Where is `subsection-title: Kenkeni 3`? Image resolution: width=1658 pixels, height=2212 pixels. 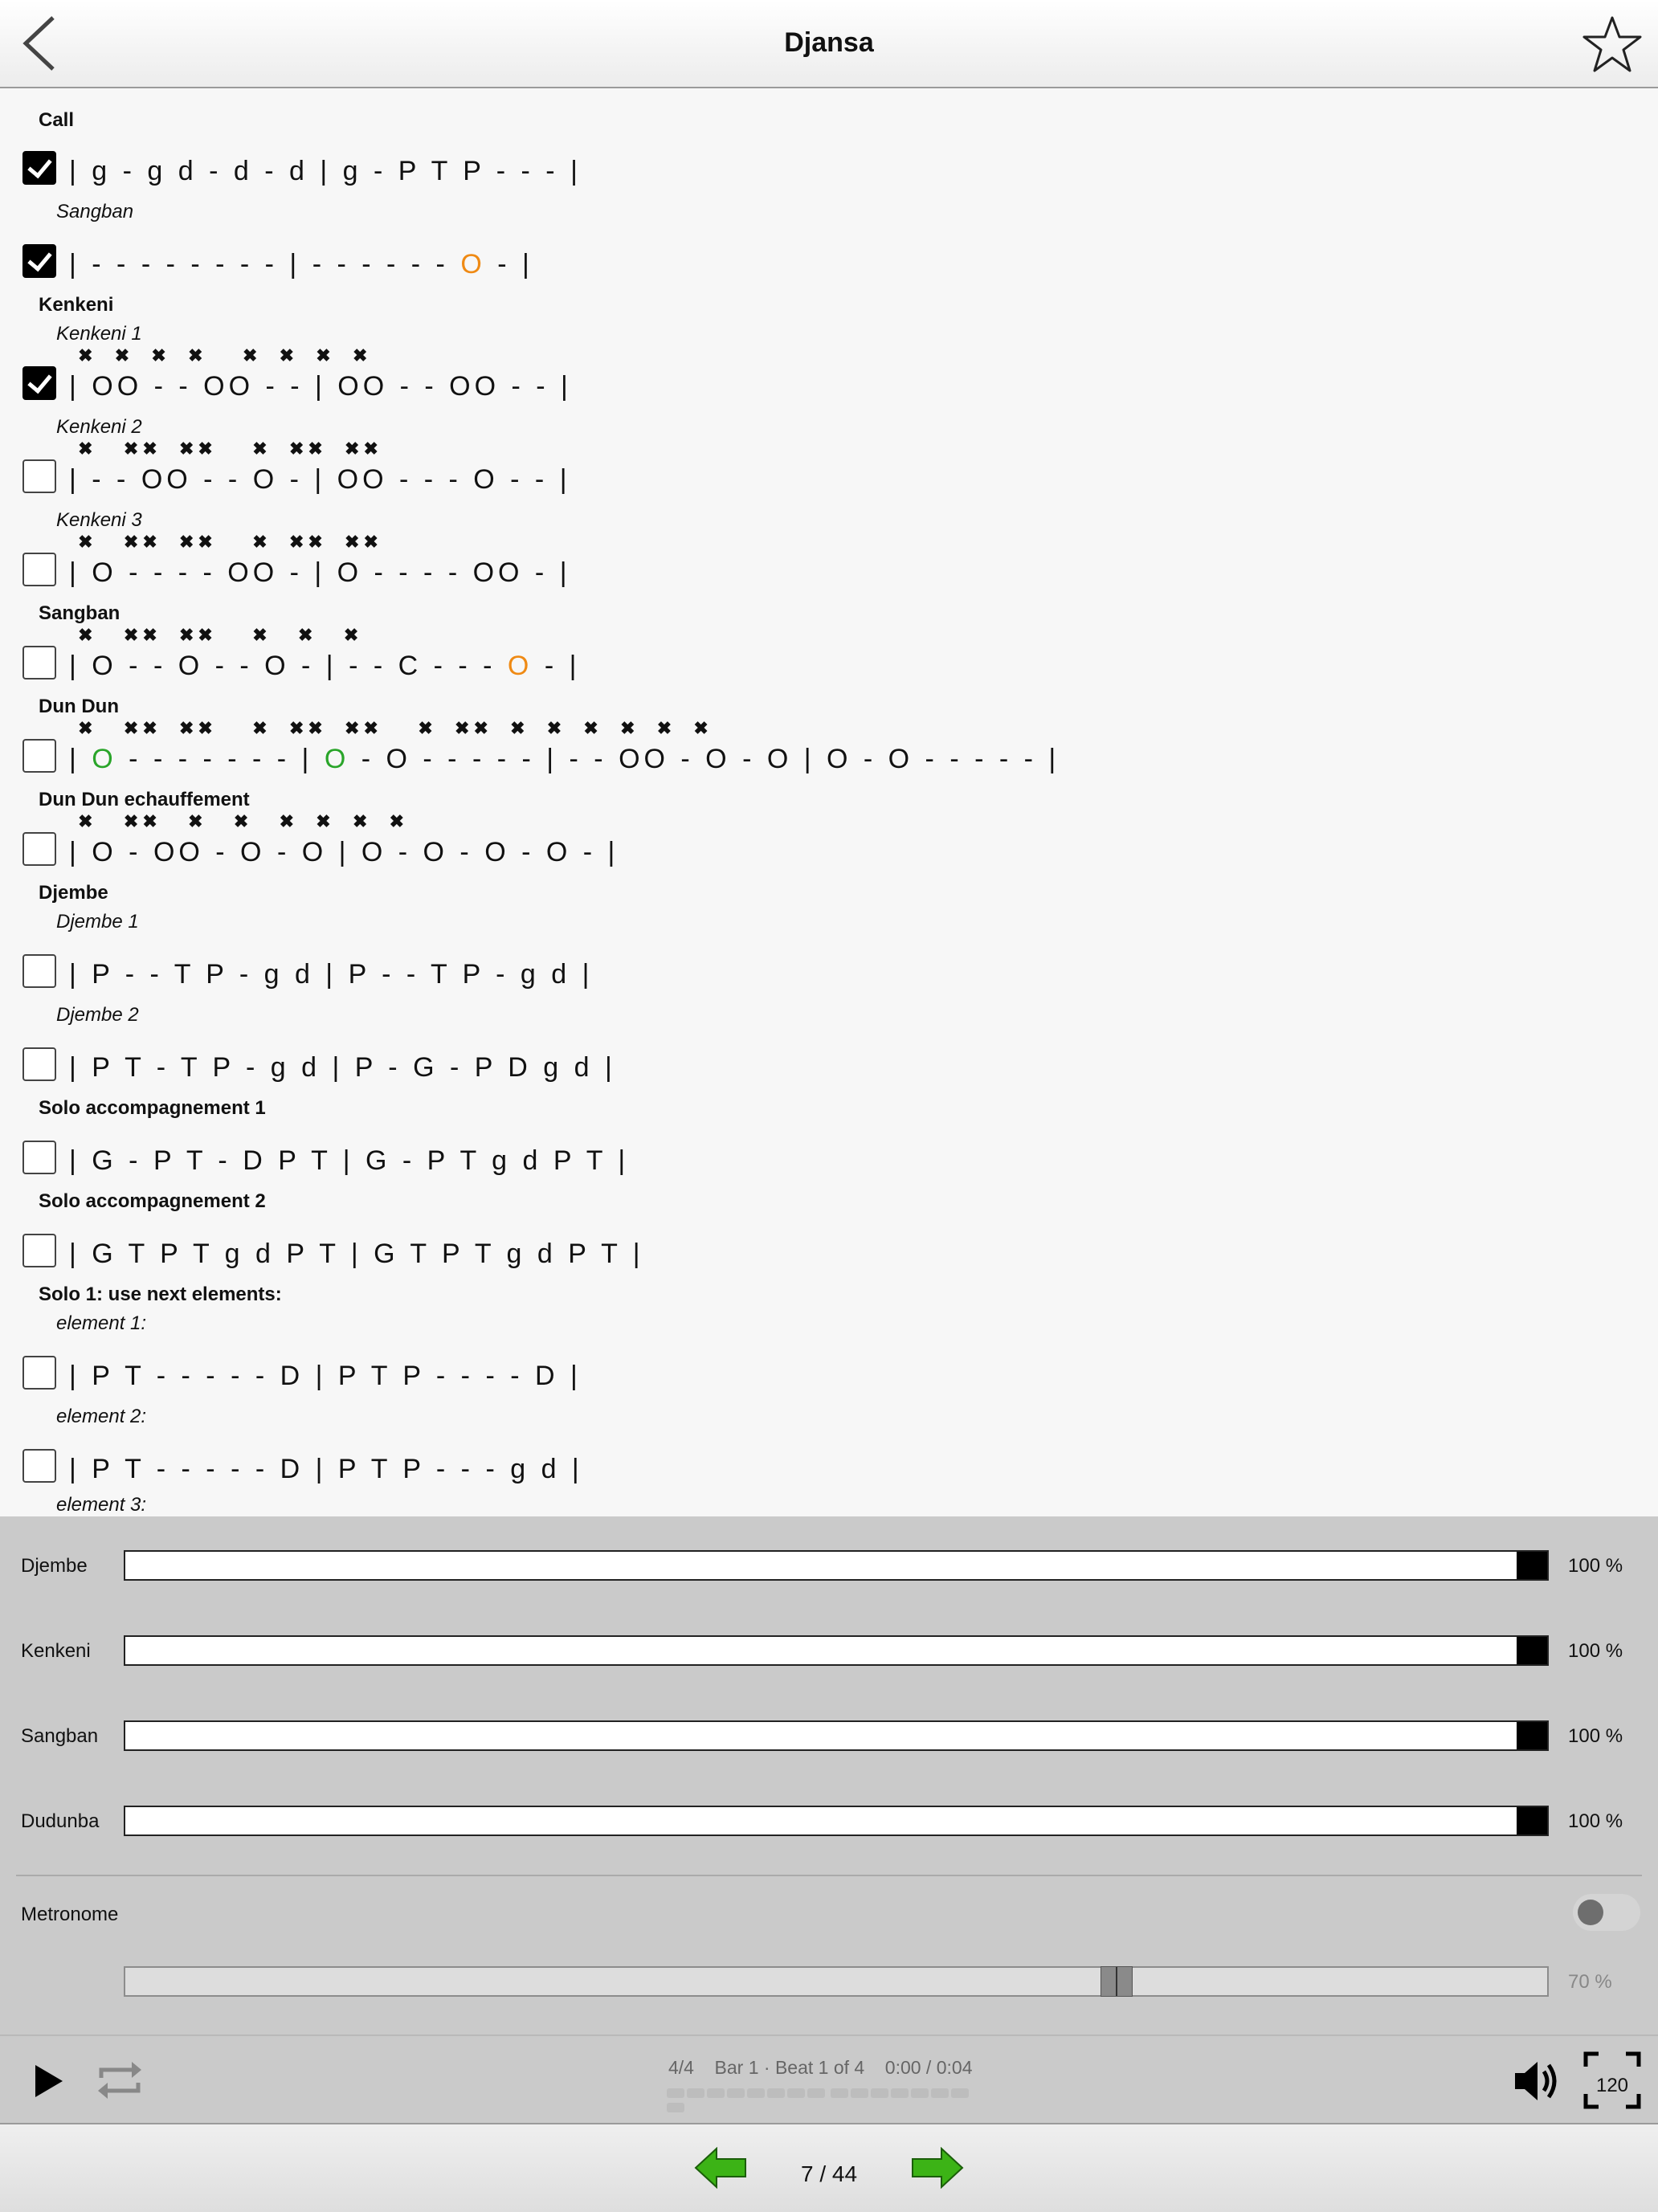
subsection-title: Kenkeni 3 is located at coordinates (99, 520).